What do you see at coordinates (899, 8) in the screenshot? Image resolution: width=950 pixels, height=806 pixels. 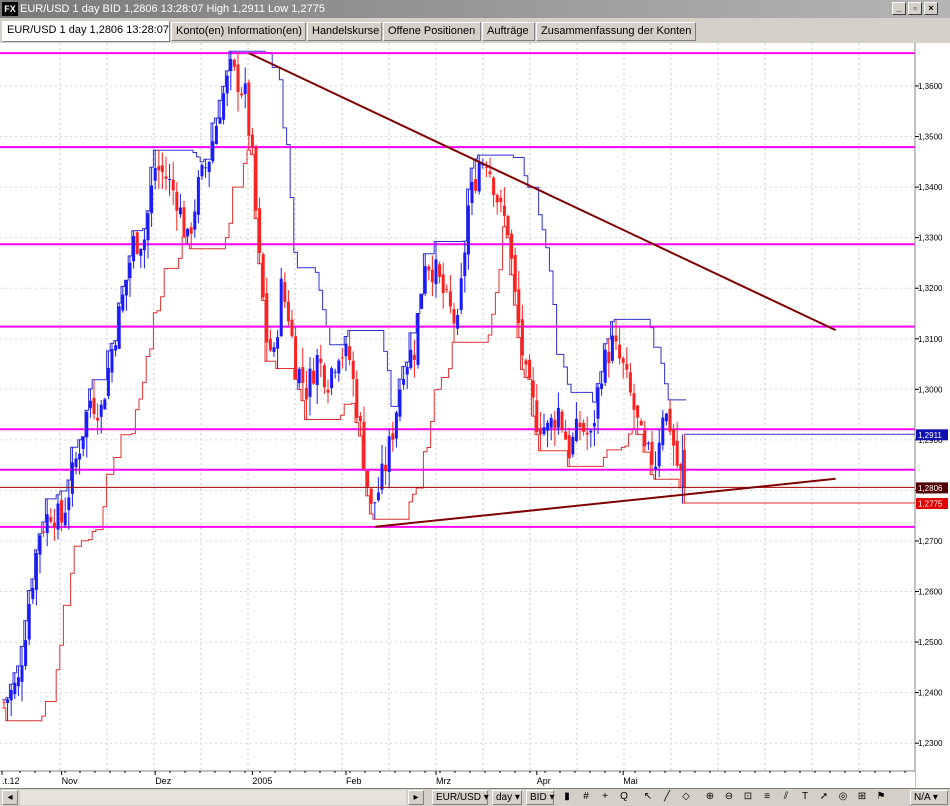 I see `minimize-button: _` at bounding box center [899, 8].